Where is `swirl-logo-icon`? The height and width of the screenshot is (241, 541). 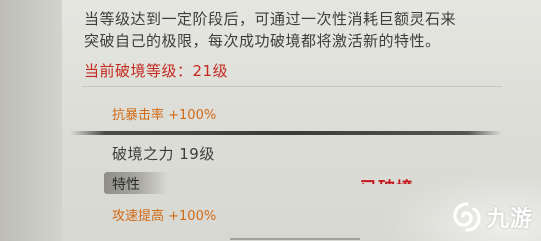
swirl-logo-icon is located at coordinates (467, 217).